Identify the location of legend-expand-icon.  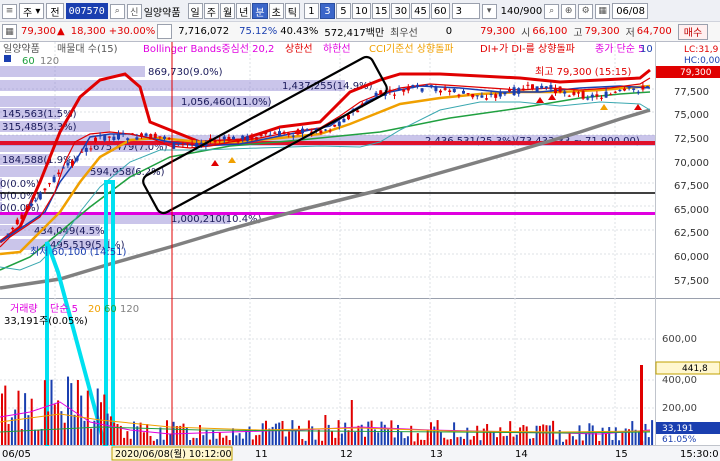
(7, 58).